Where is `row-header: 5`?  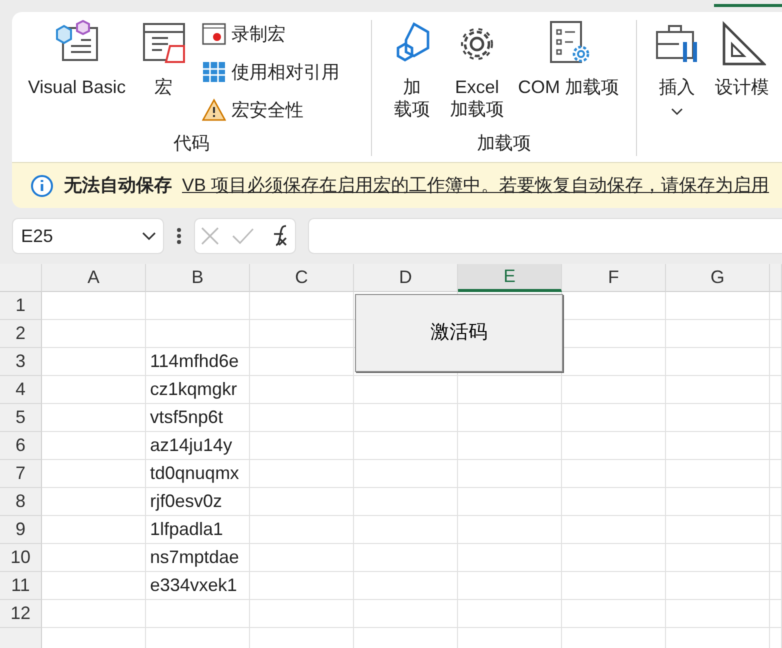
row-header: 5 is located at coordinates (21, 418).